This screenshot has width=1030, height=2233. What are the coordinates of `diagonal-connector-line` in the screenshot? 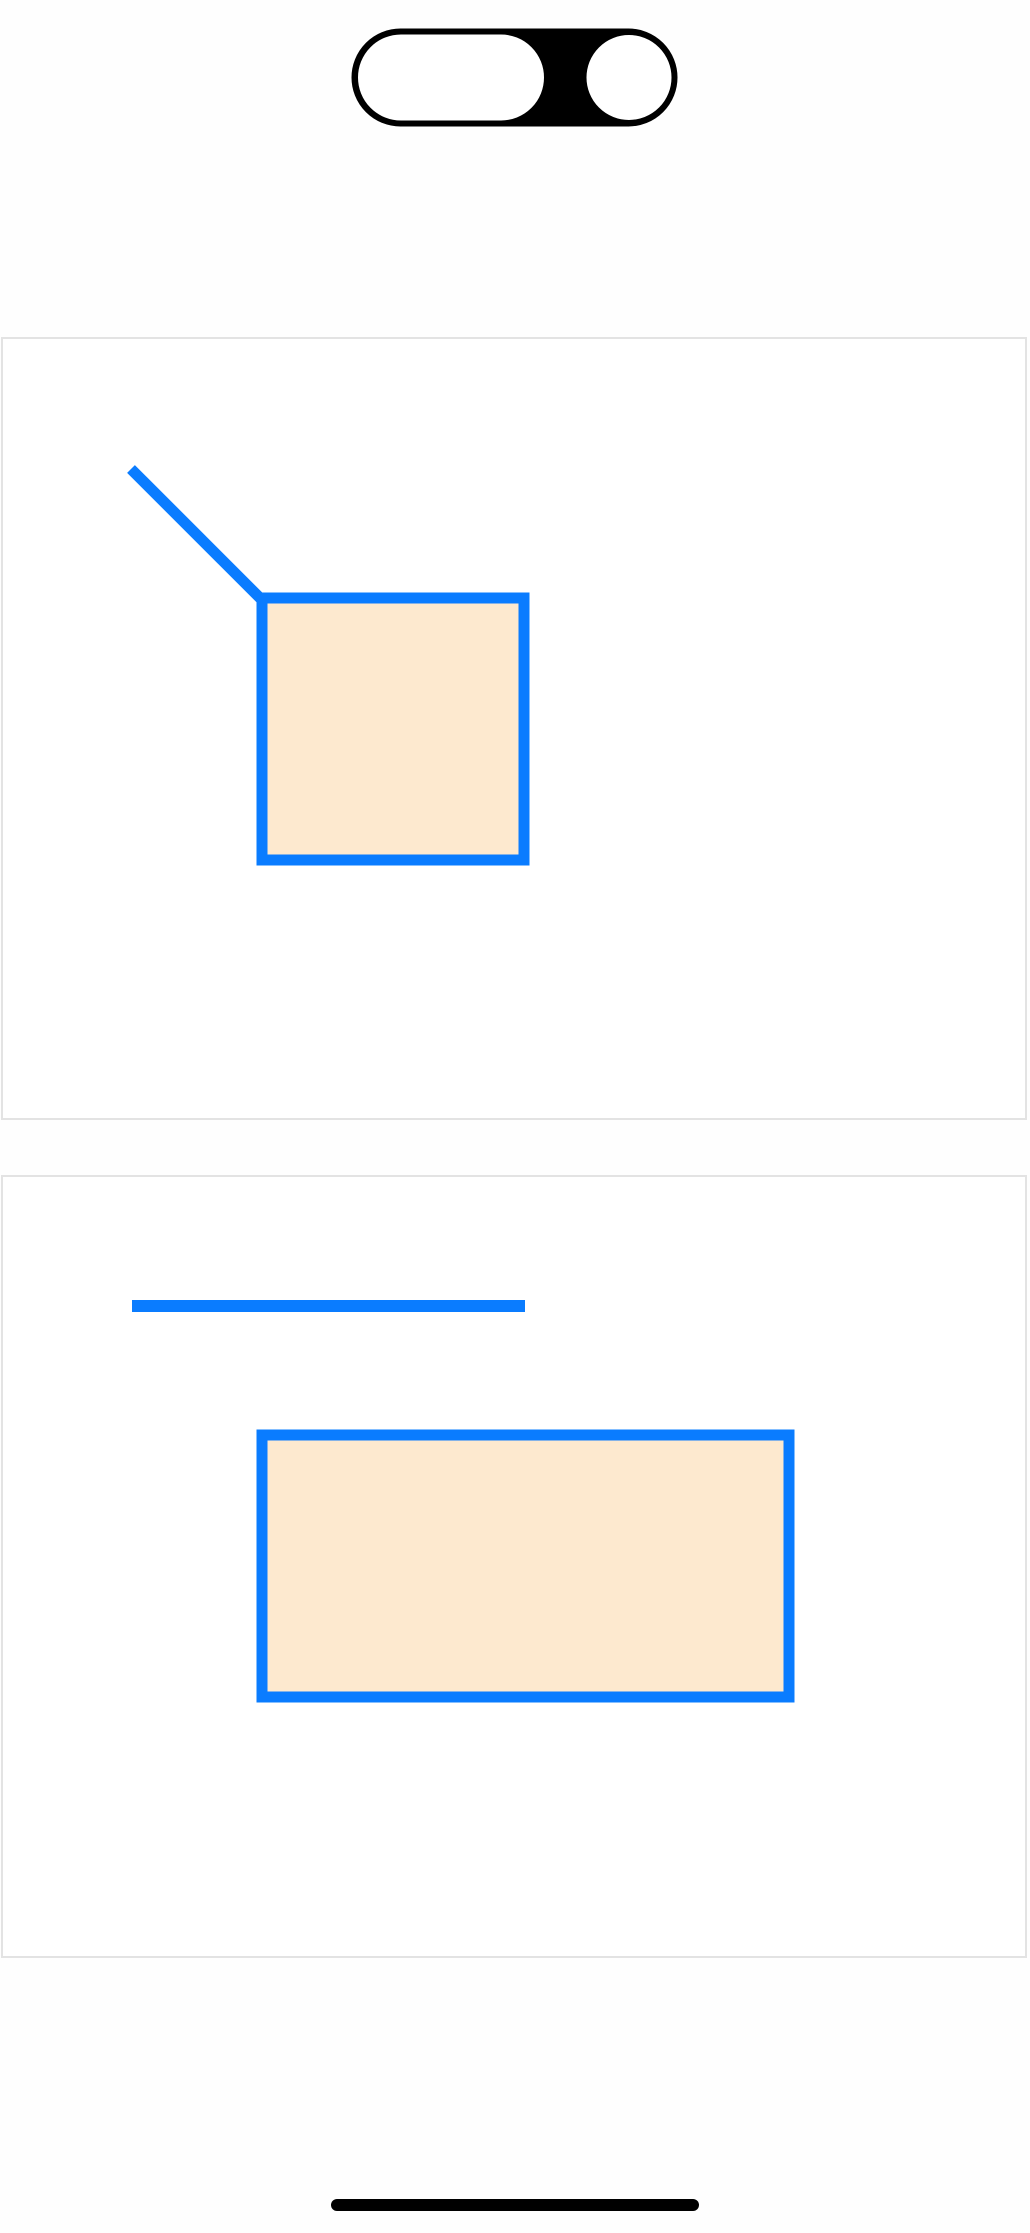 It's located at (197, 535).